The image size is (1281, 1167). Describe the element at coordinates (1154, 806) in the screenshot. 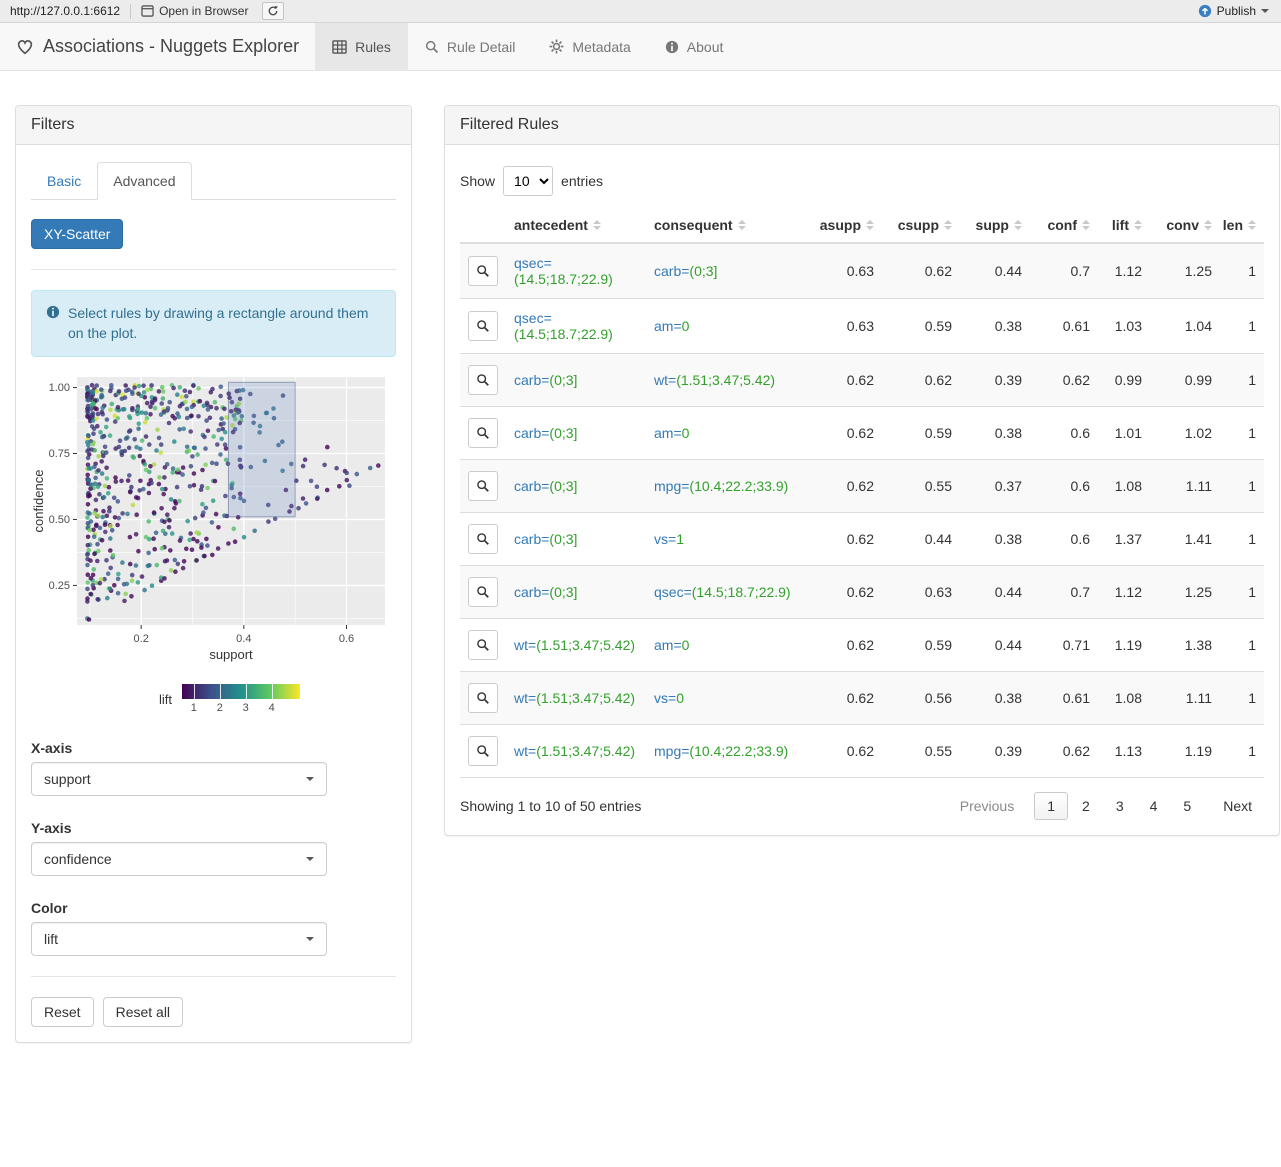

I see `pagination-page-4: 4` at that location.